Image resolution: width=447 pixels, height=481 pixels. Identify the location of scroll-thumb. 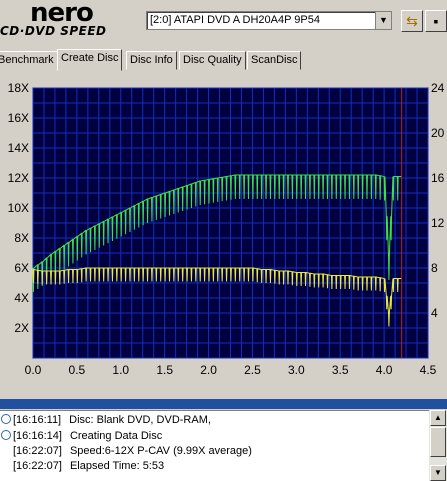
(438, 442).